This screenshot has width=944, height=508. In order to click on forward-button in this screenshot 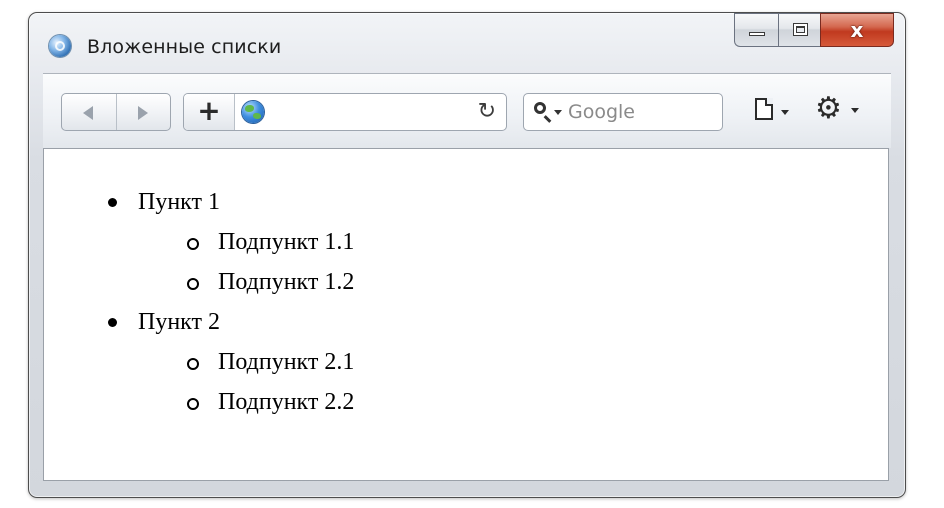, I will do `click(143, 112)`.